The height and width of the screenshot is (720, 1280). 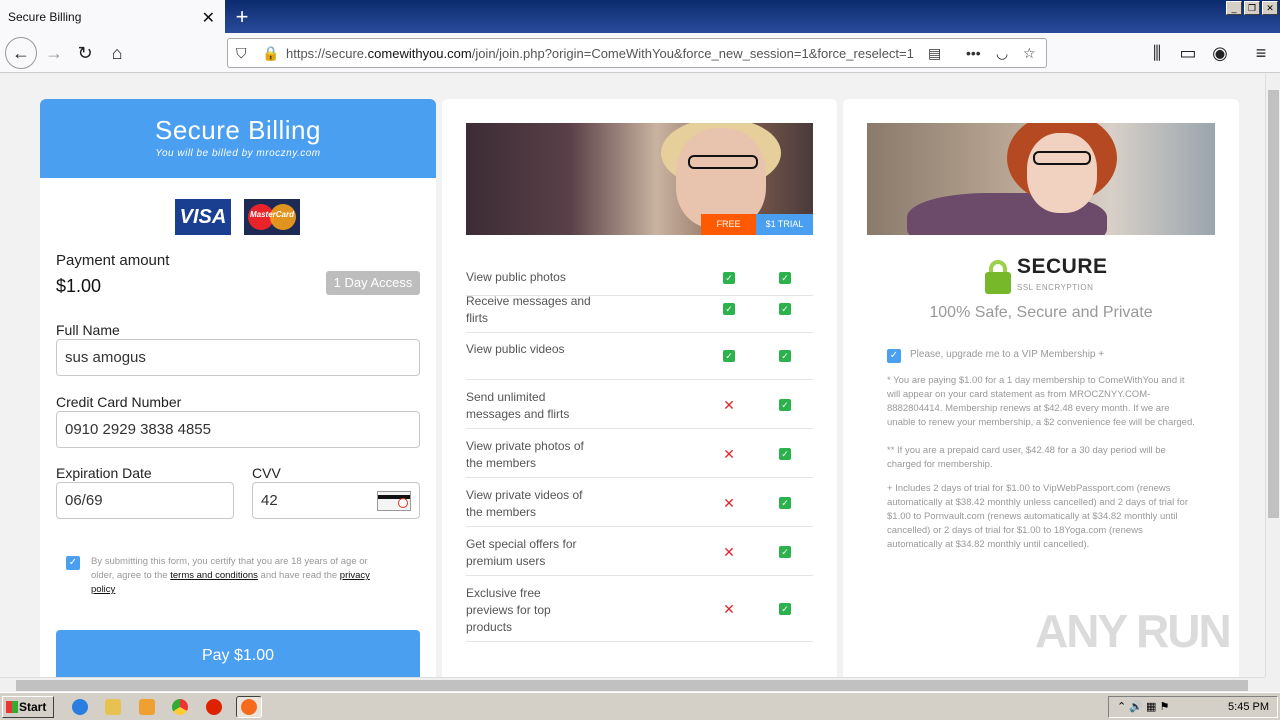 I want to click on tab-title: Secure Billing, so click(x=45, y=16).